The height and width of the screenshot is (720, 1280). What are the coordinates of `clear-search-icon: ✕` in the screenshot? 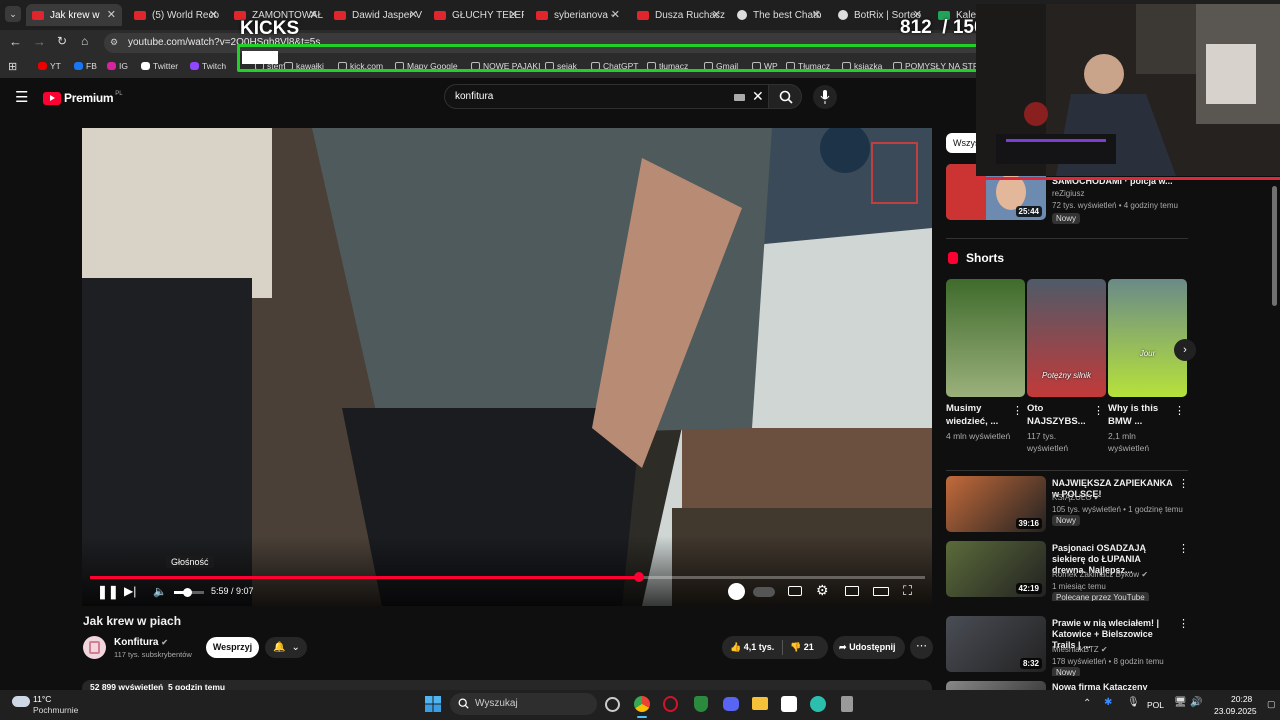 It's located at (758, 96).